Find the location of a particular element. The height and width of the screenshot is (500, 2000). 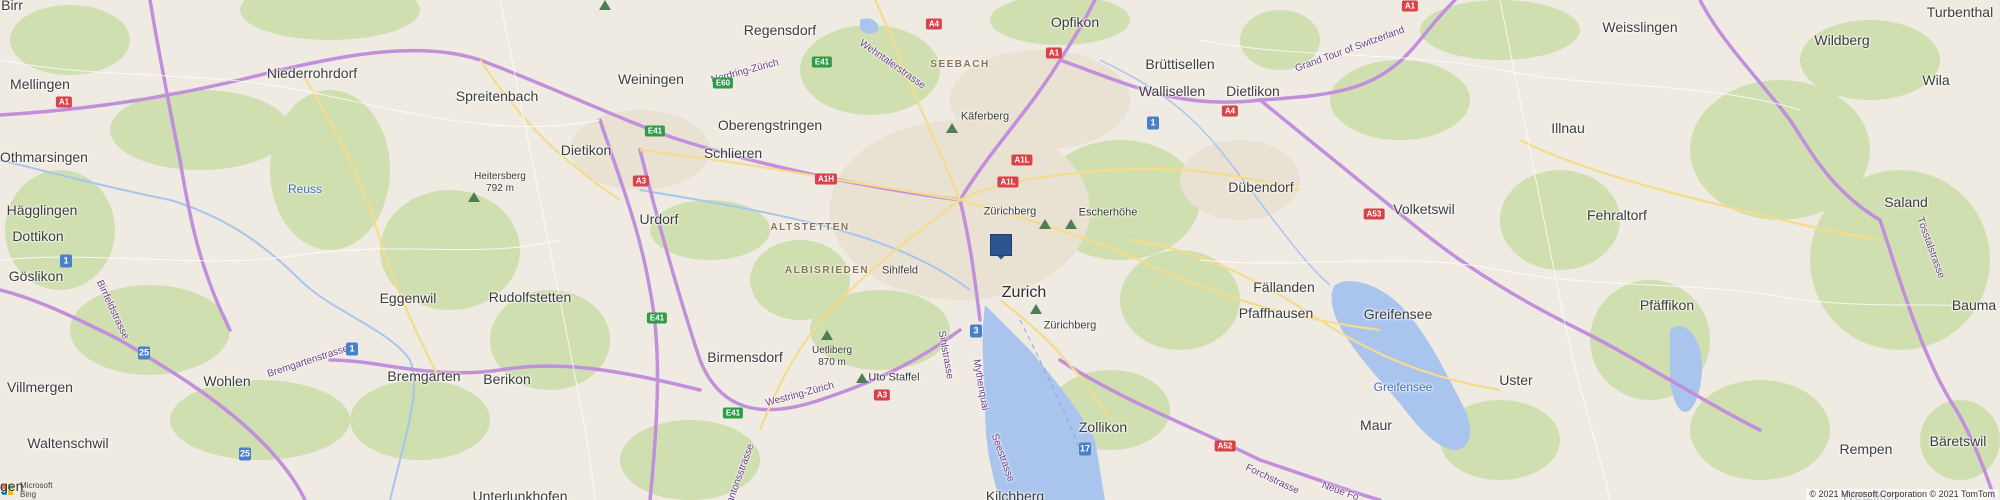

peak-name: Heitersberg is located at coordinates (500, 176).